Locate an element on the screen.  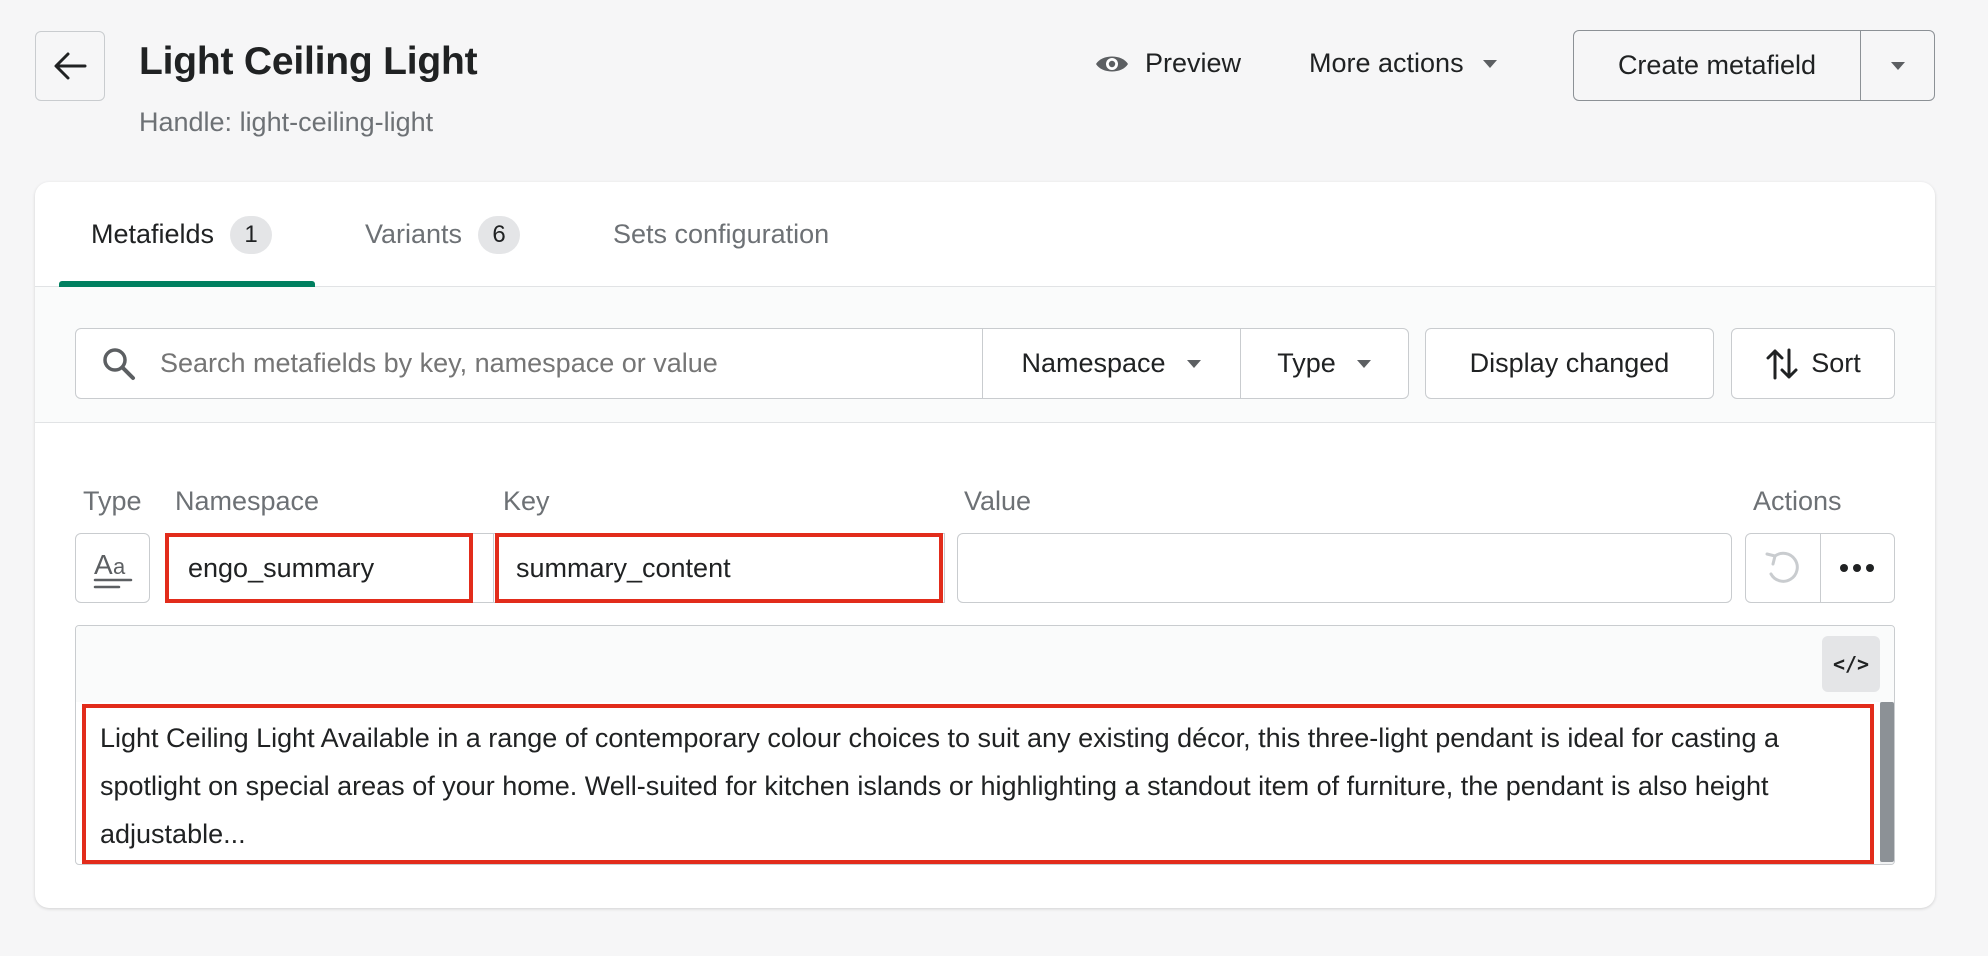
tab-label: Variants is located at coordinates (414, 234).